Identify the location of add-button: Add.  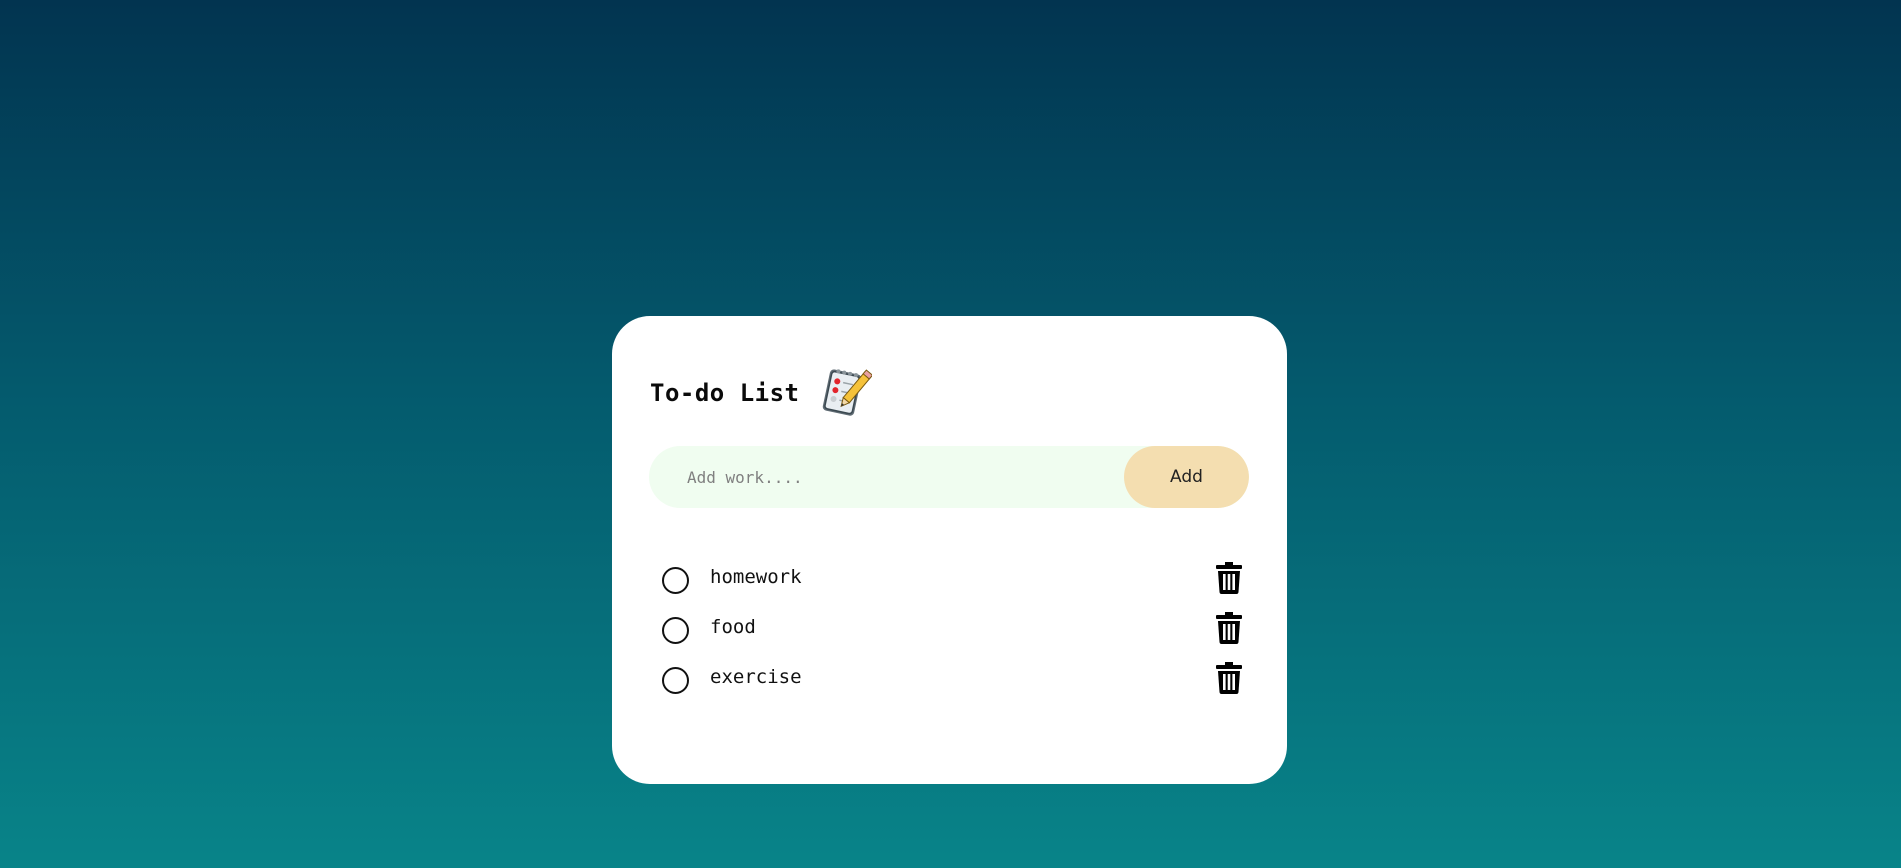
(1186, 477).